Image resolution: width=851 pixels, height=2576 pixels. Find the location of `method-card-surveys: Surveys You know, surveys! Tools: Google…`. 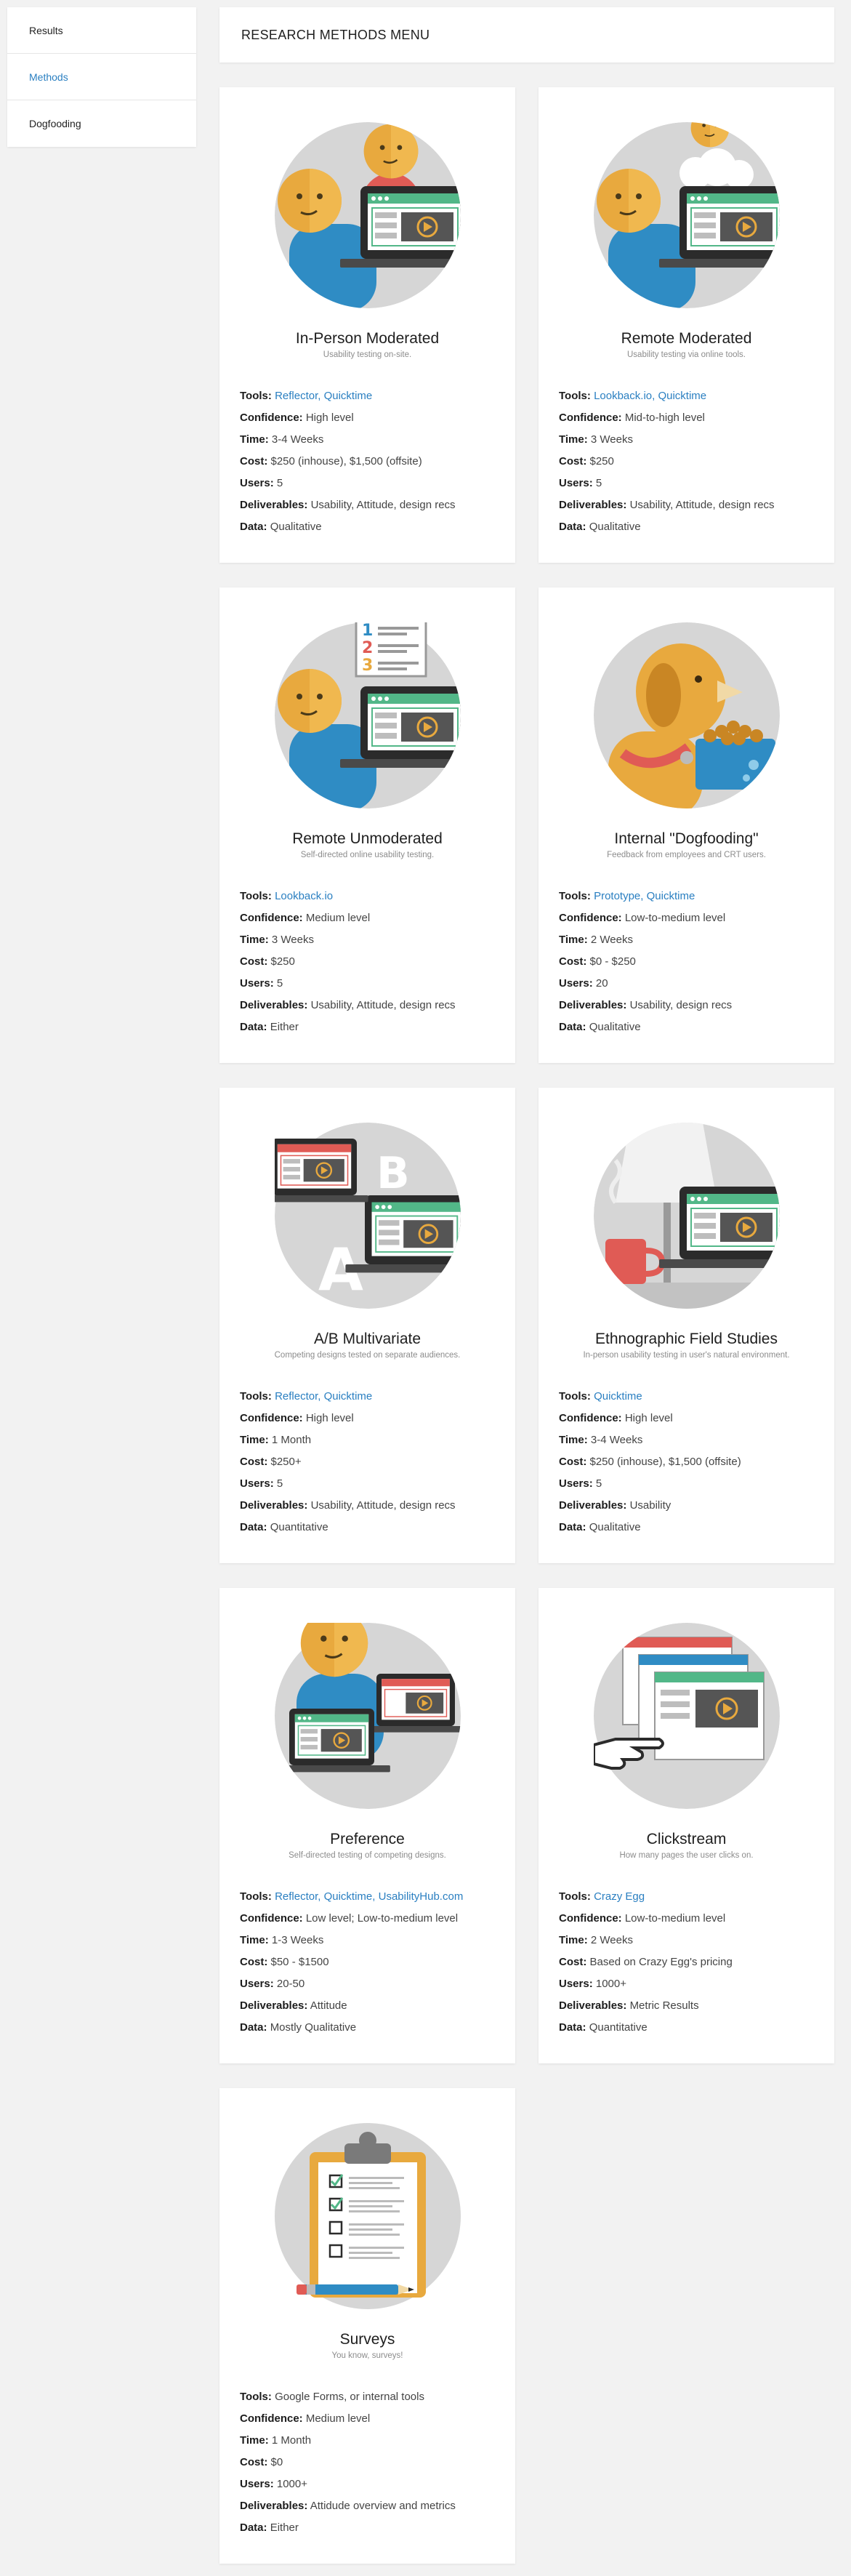

method-card-surveys: Surveys You know, surveys! Tools: Google… is located at coordinates (367, 2326).